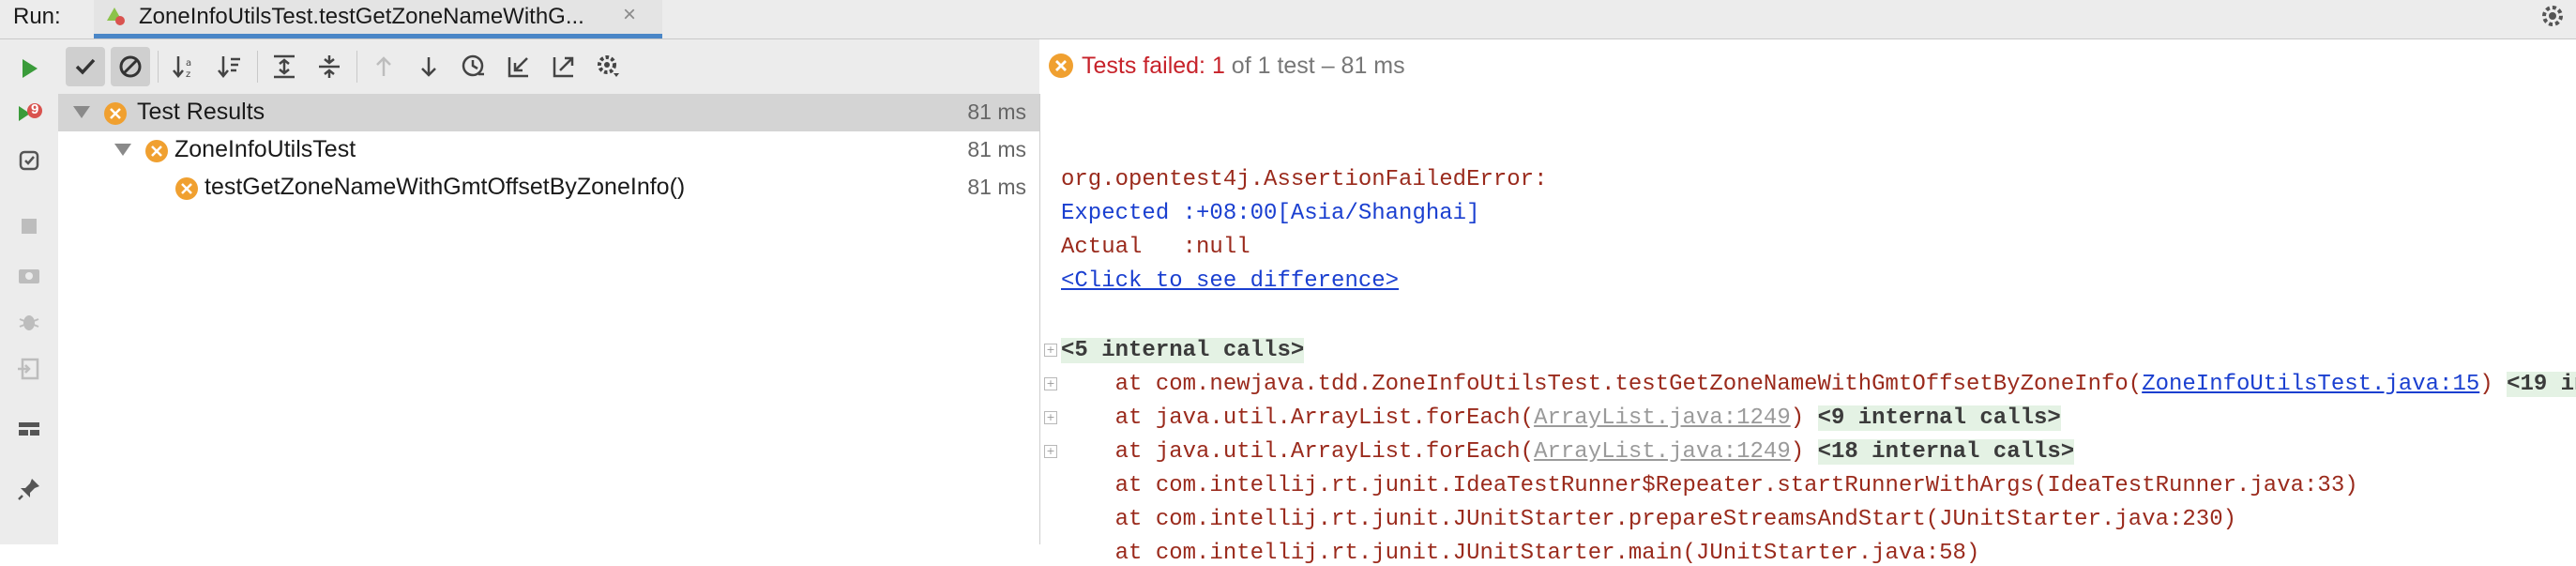 The height and width of the screenshot is (566, 2576). Describe the element at coordinates (265, 149) in the screenshot. I see `tree-row-label: ZoneInfoUtilsTest` at that location.